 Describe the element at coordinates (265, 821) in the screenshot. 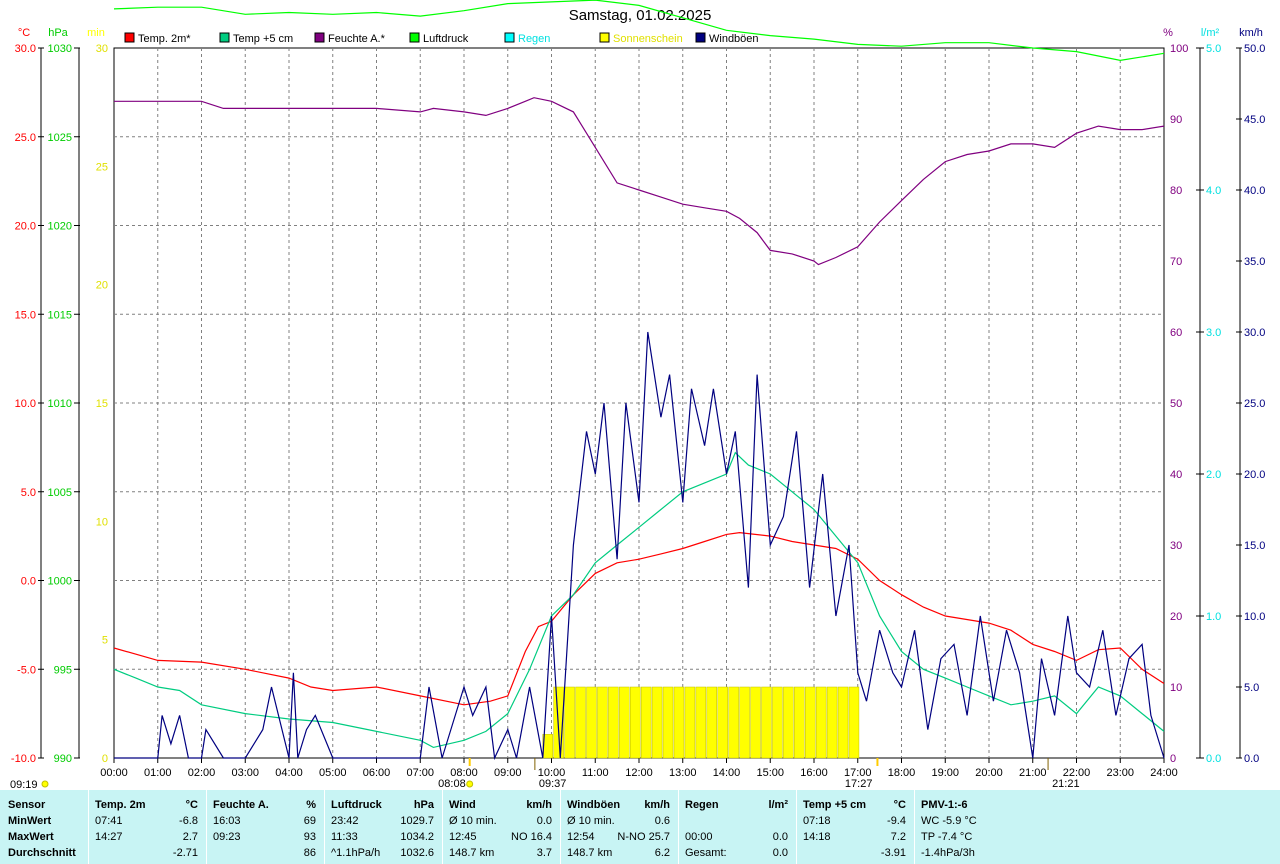

I see `summary-row: 16:03 69` at that location.